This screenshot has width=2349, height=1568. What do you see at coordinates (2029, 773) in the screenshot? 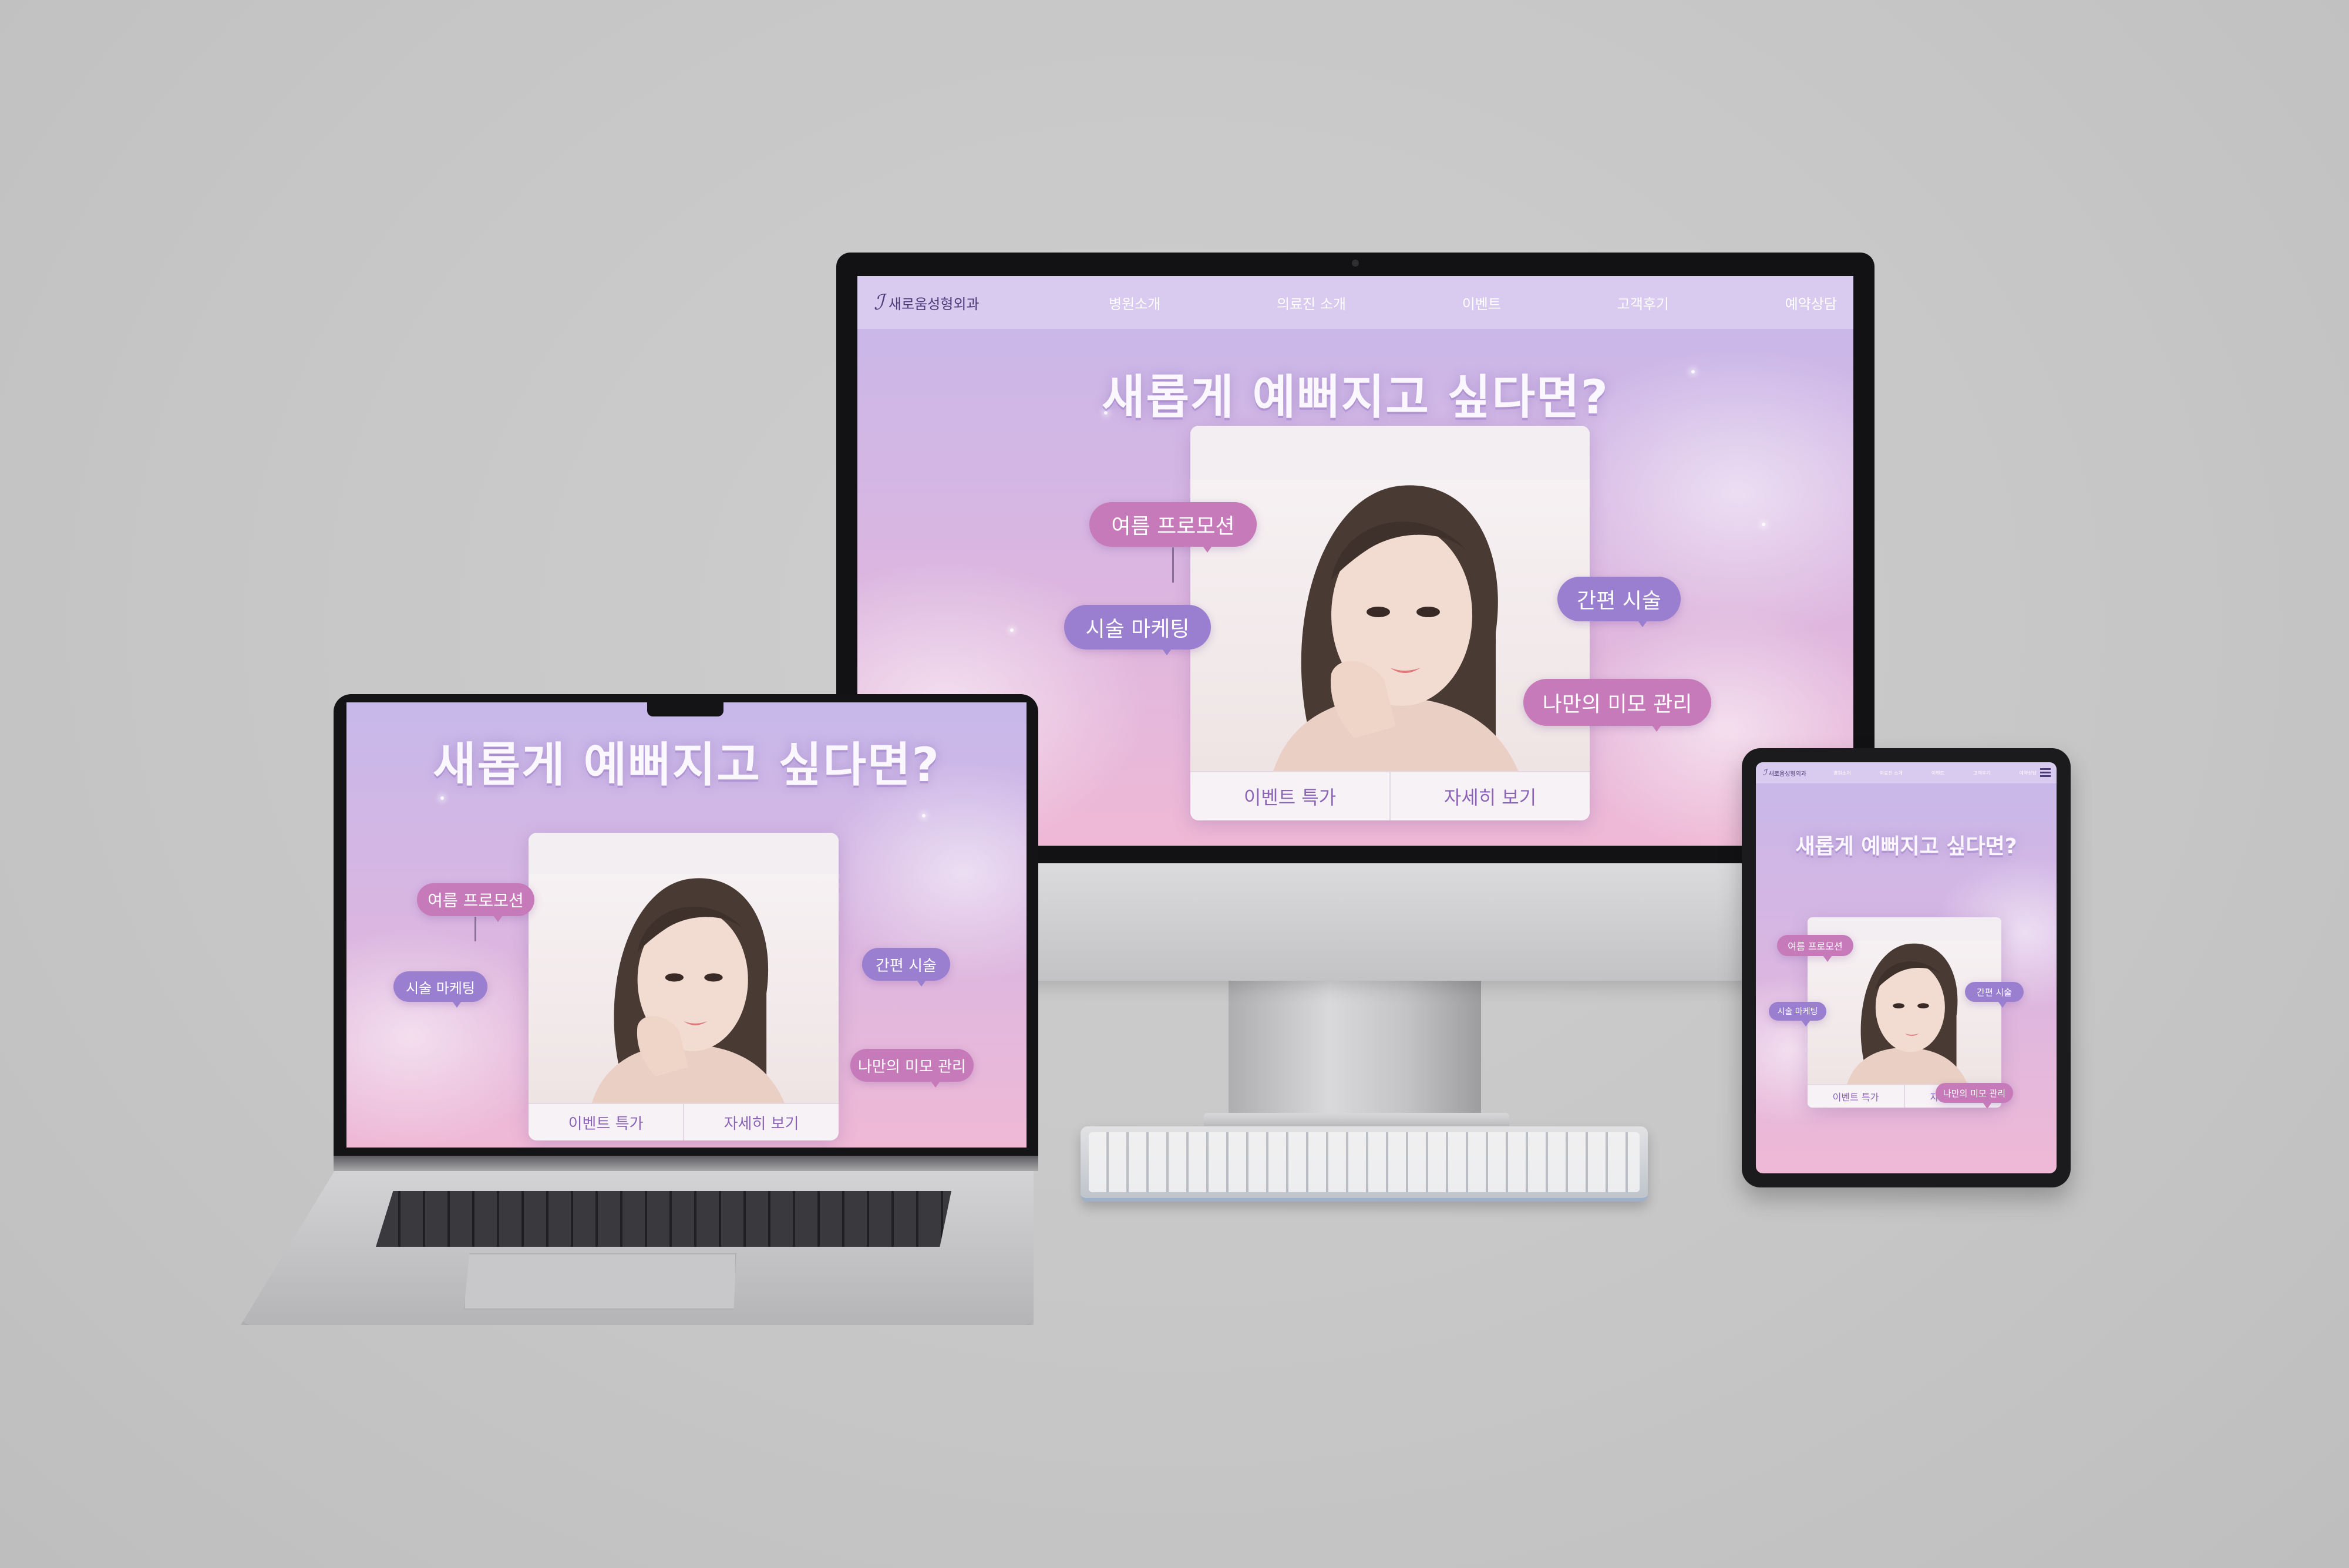
I see `nav-reservation: 예약상담` at bounding box center [2029, 773].